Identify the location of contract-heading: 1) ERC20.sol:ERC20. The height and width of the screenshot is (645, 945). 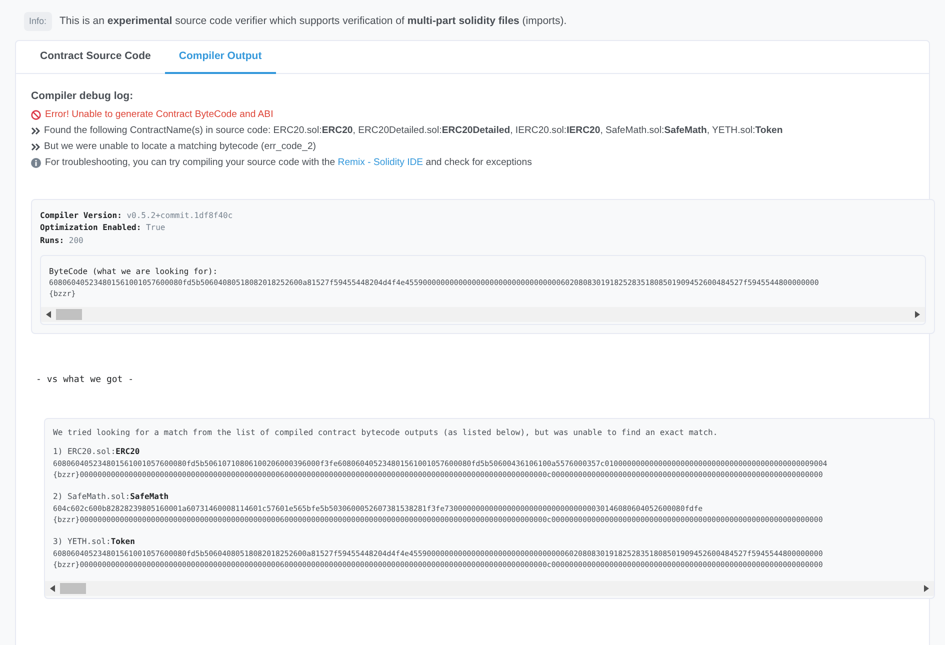
(96, 452).